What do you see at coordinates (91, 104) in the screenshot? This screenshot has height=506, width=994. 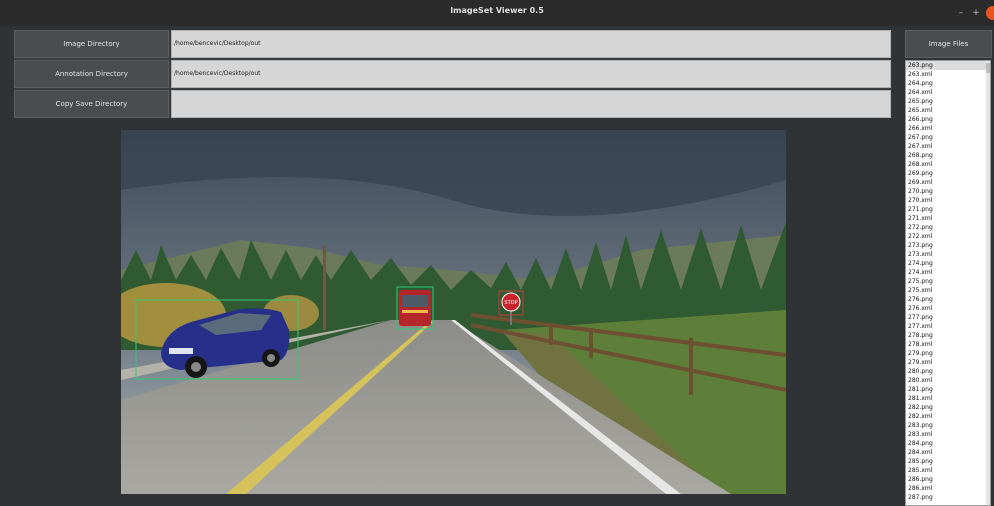 I see `copy-save-directory-button: Copy Save Directory` at bounding box center [91, 104].